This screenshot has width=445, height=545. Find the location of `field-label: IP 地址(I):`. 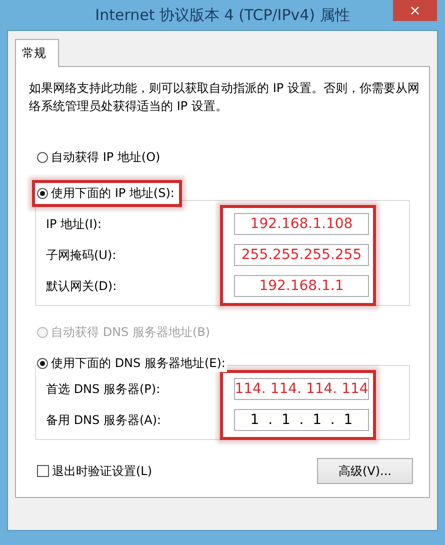

field-label: IP 地址(I): is located at coordinates (74, 224).